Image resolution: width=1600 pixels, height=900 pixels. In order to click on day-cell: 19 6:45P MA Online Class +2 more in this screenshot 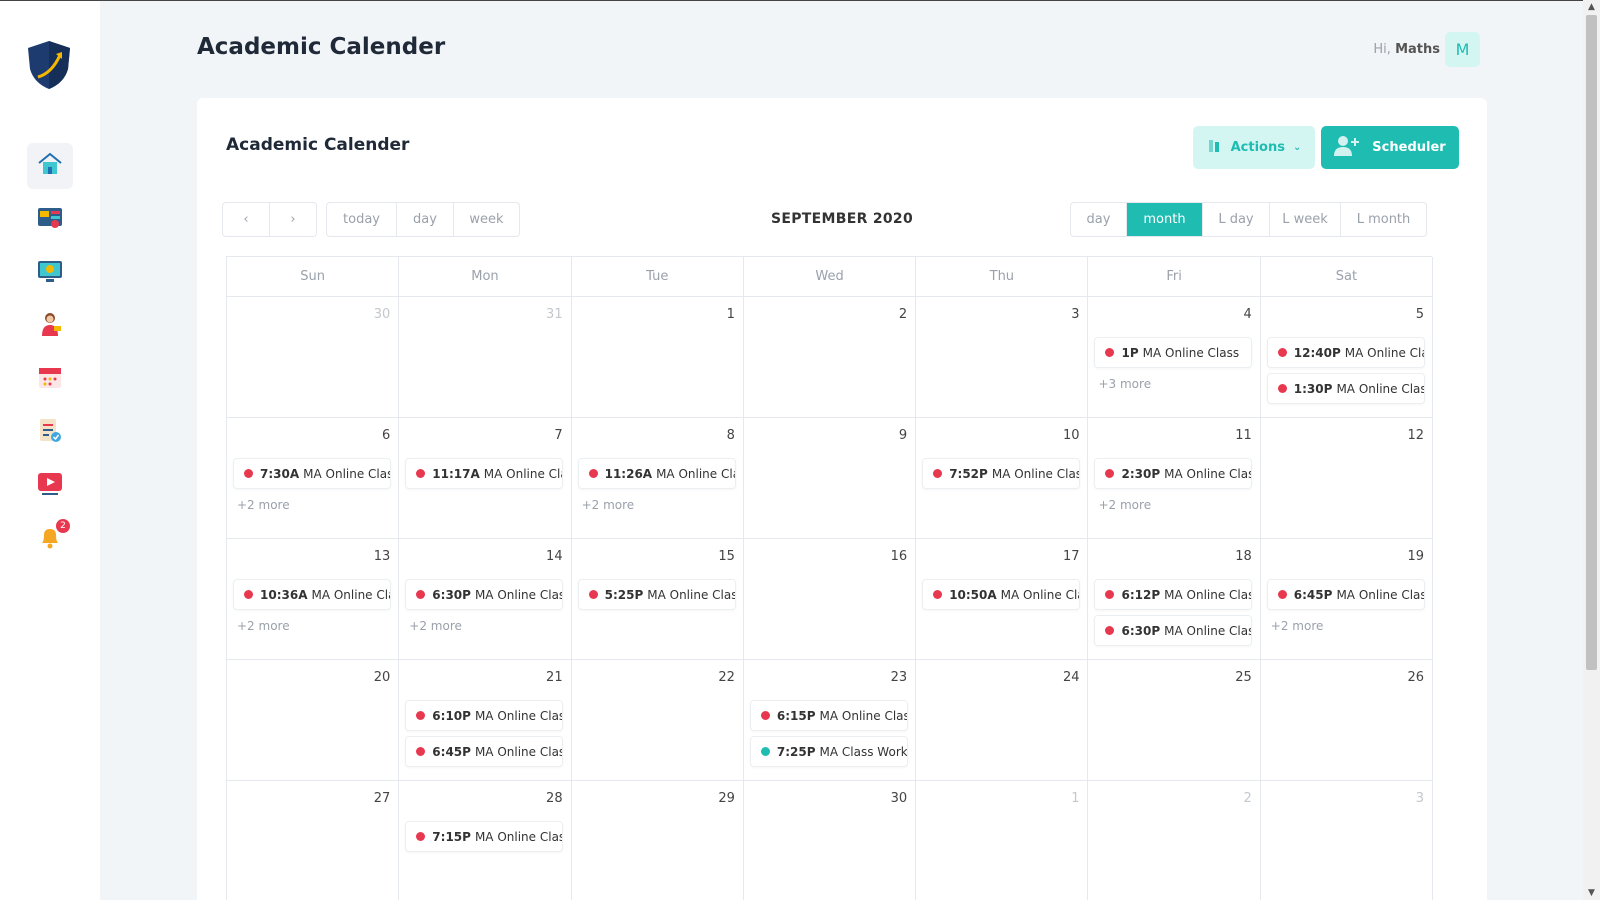, I will do `click(1347, 599)`.